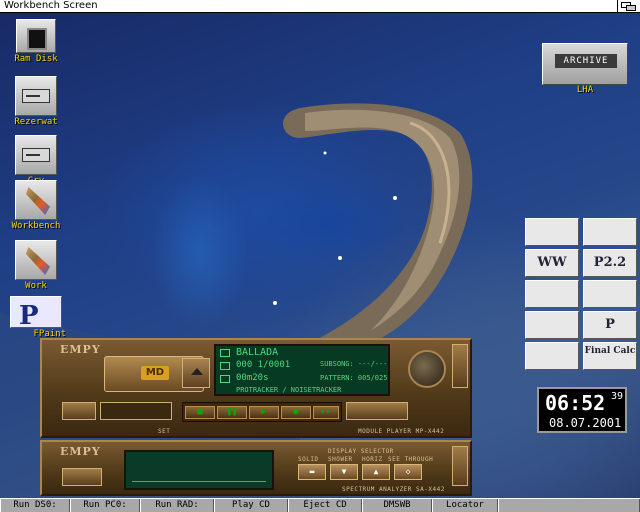  I want to click on clock-seconds: 39, so click(617, 396).